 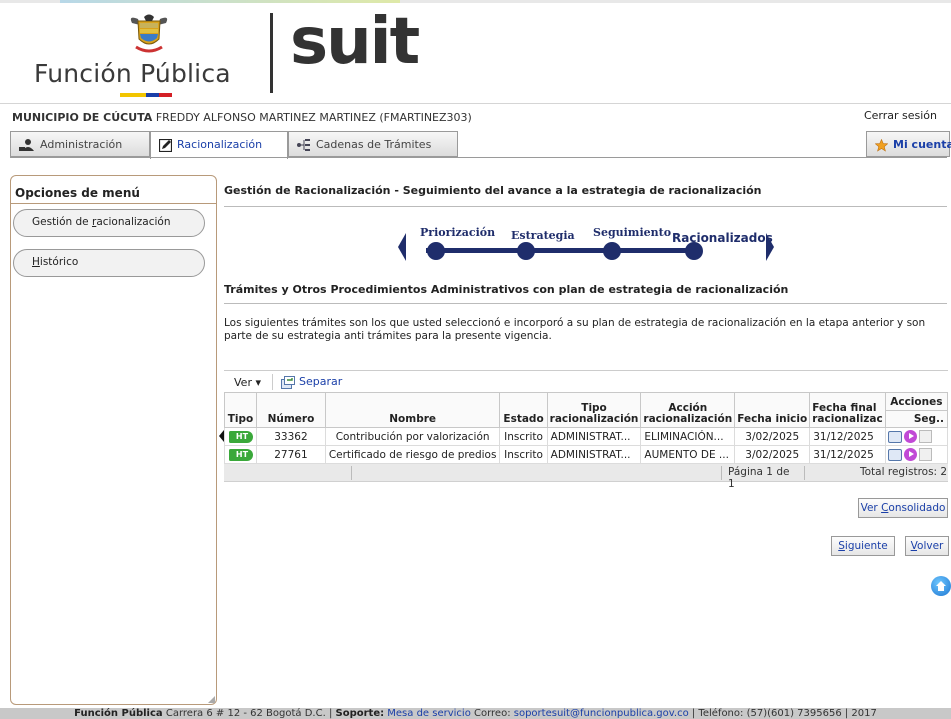 I want to click on col-label: Acciones, so click(x=916, y=402).